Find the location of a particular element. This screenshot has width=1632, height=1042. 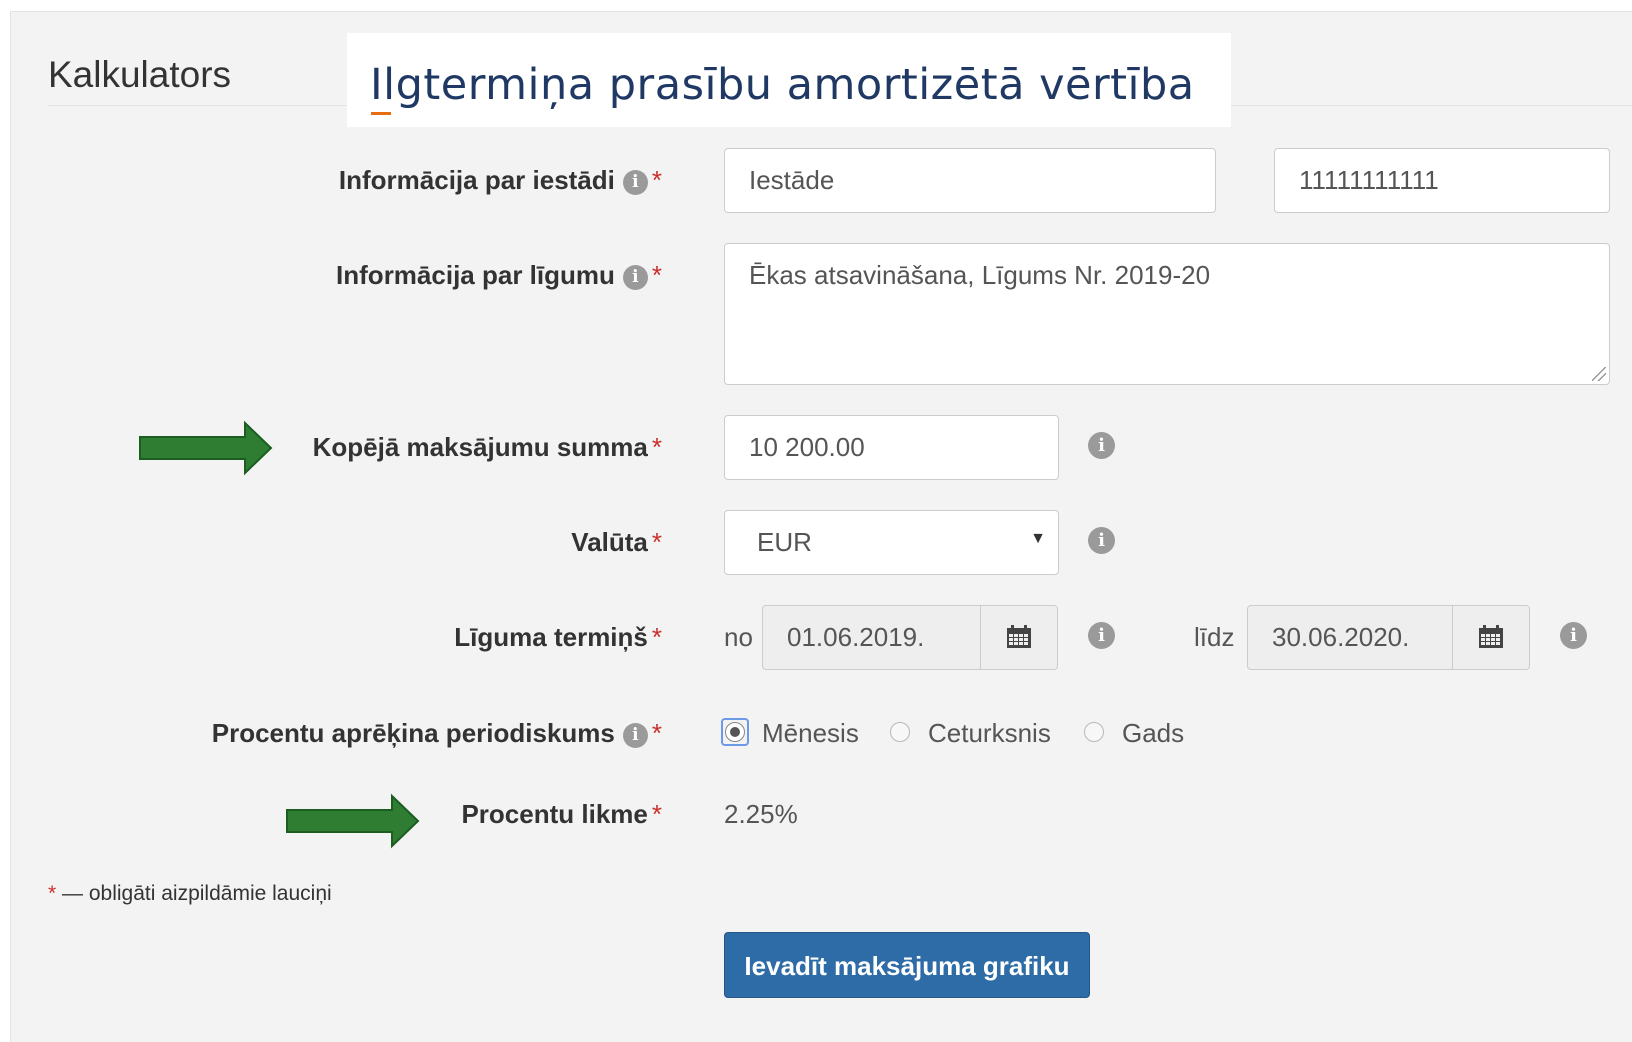

term-from-datepicker: 01.06.2019. is located at coordinates (910, 637).